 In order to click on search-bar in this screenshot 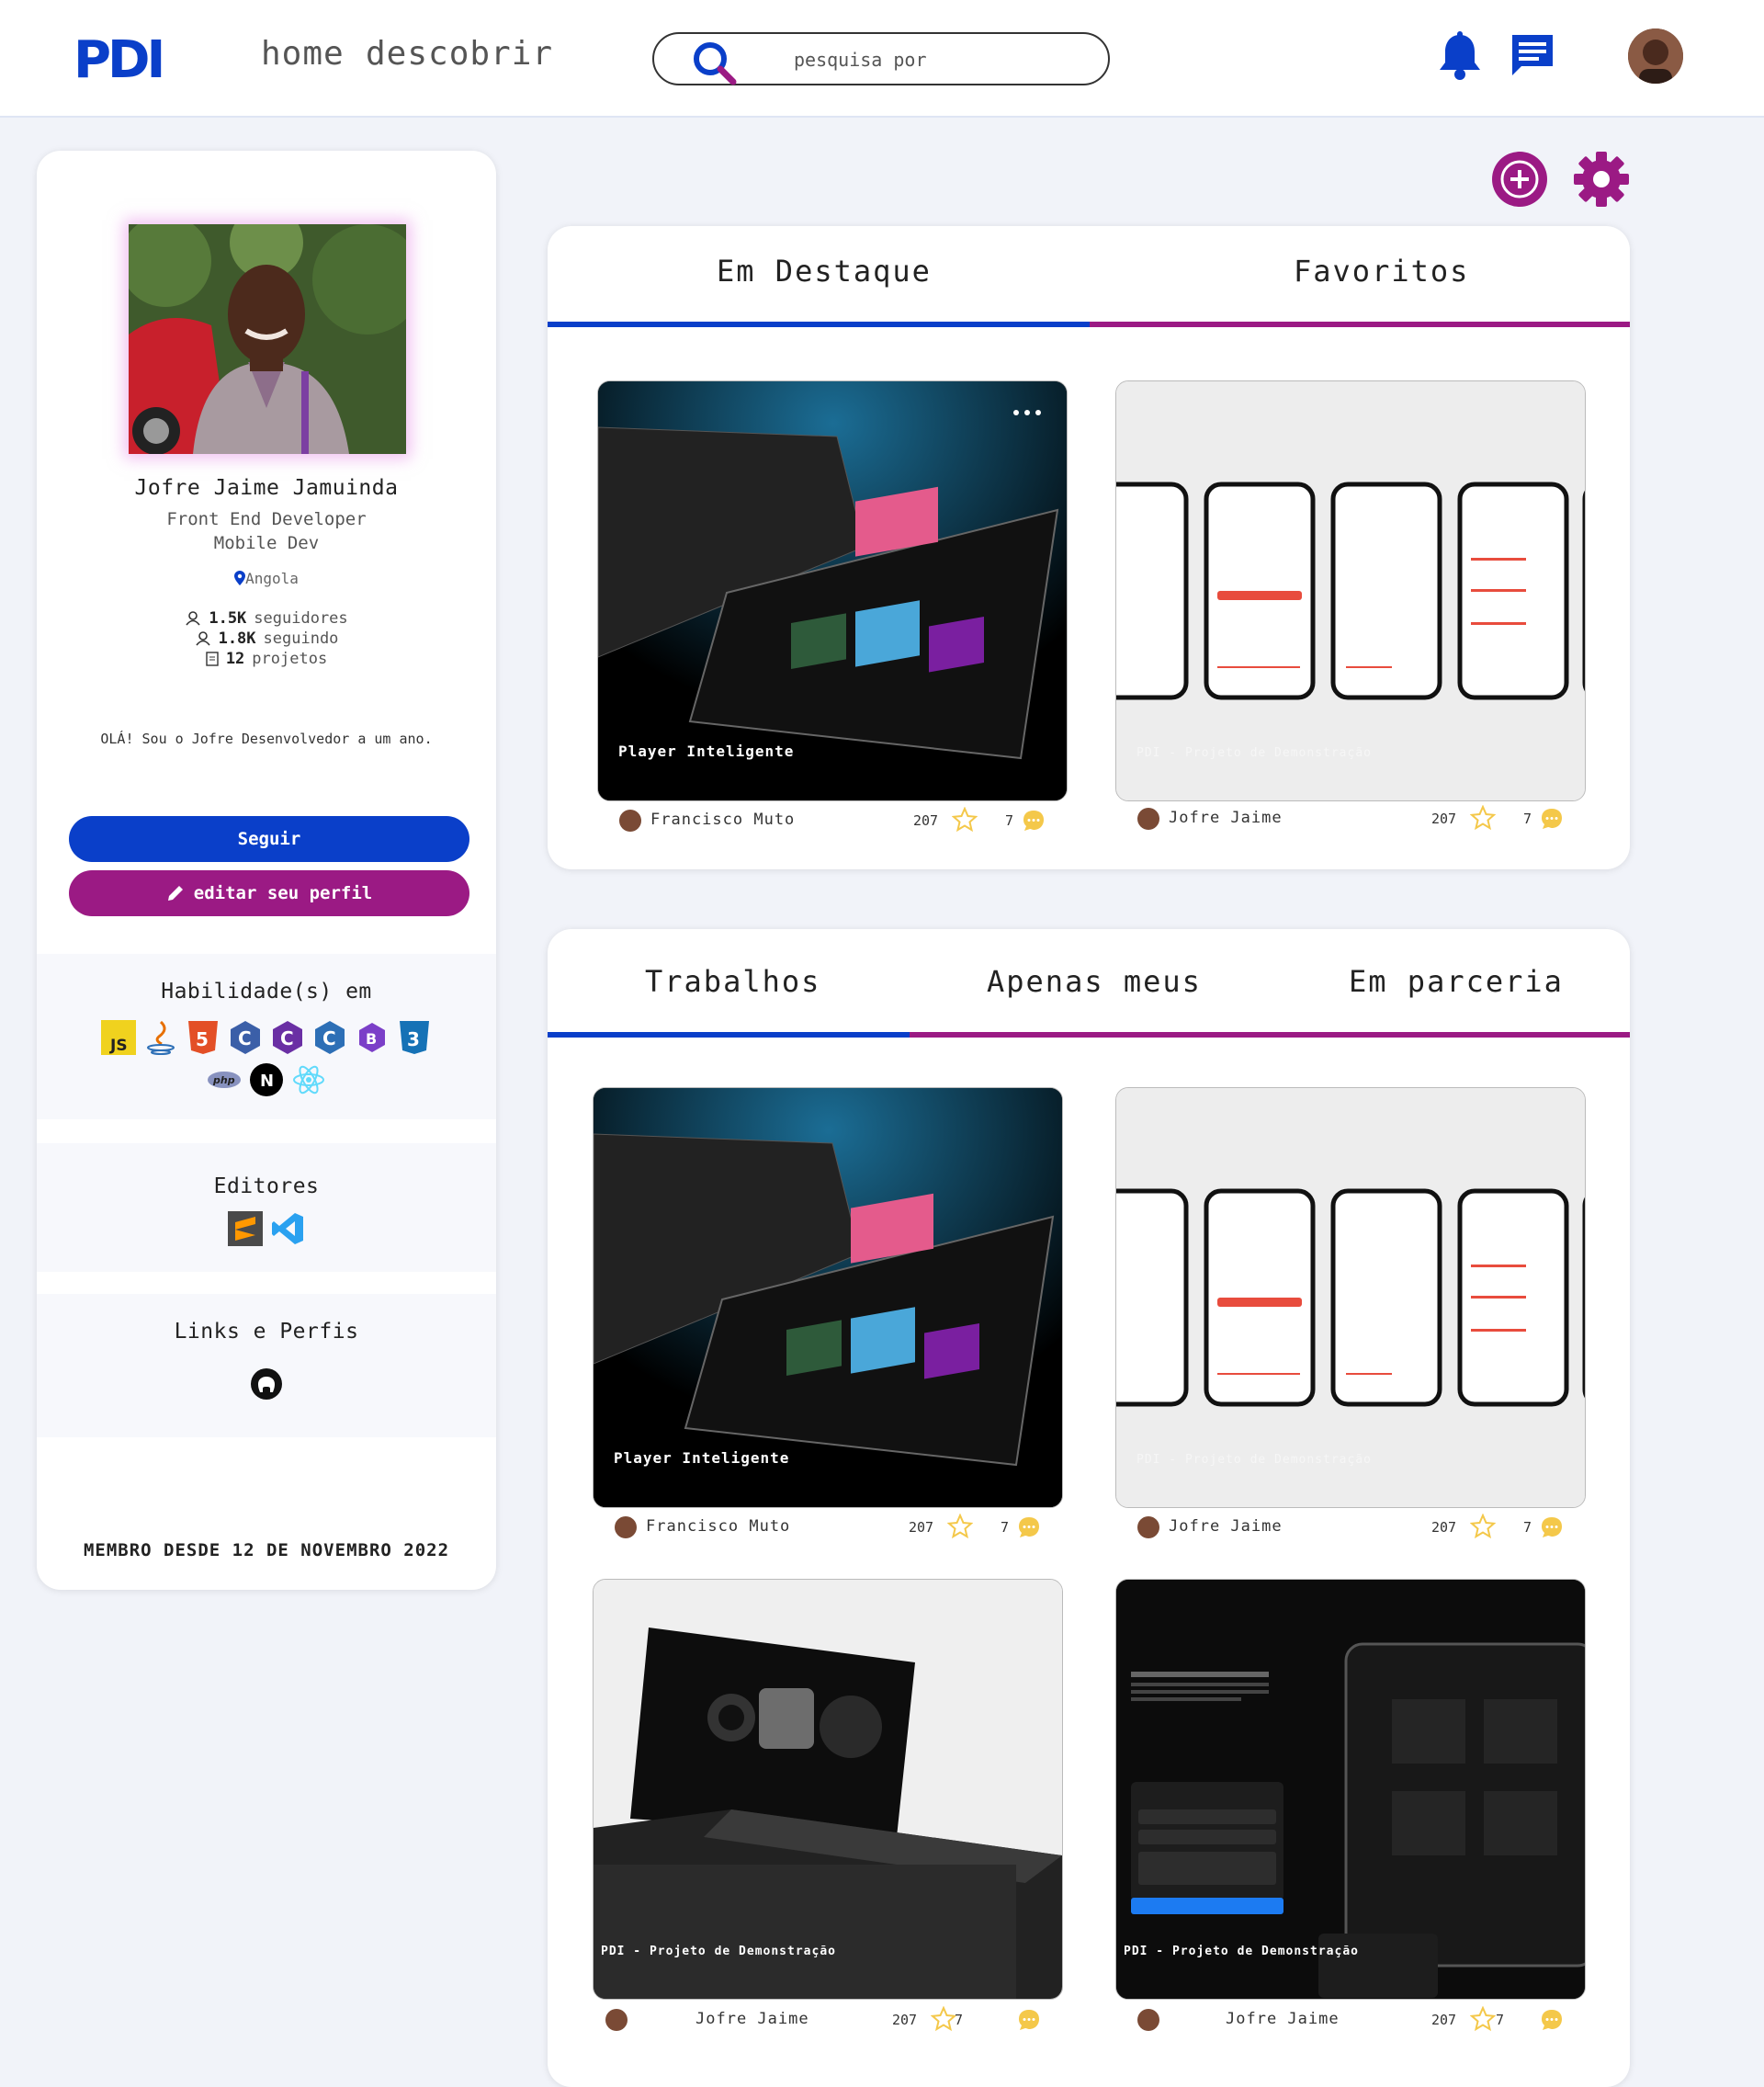, I will do `click(881, 58)`.